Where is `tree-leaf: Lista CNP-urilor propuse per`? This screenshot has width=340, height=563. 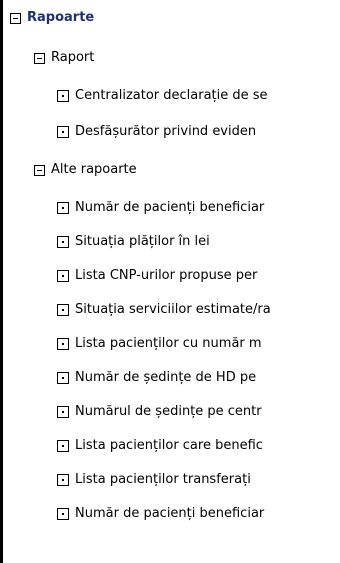 tree-leaf: Lista CNP-urilor propuse per is located at coordinates (157, 276).